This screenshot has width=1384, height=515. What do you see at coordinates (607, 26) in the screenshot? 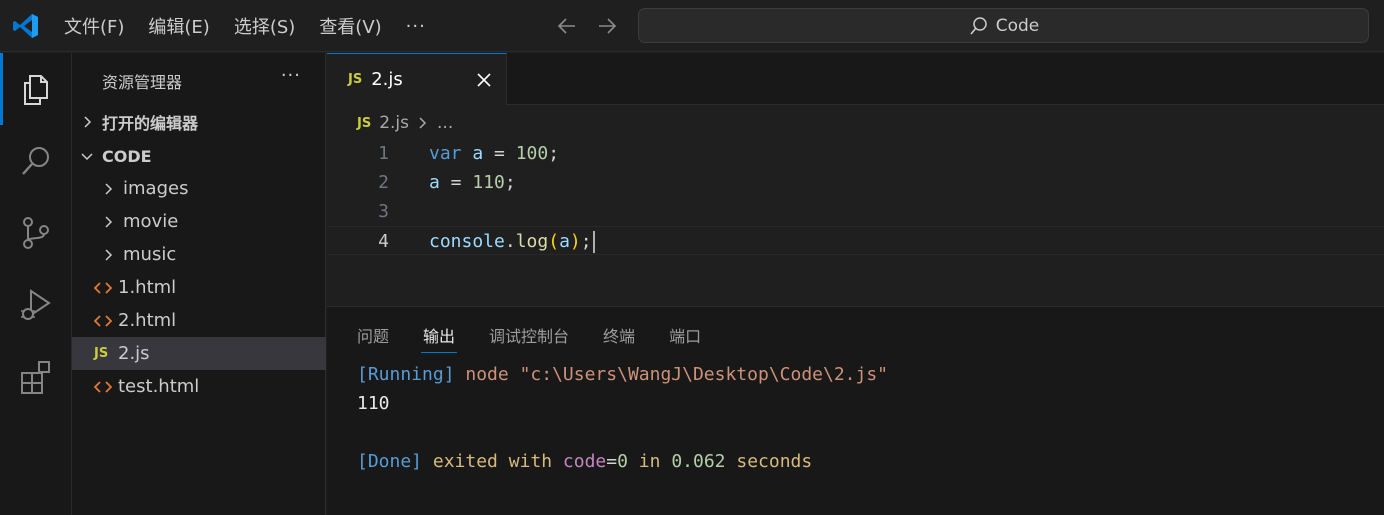
I see `forward-arrow-icon` at bounding box center [607, 26].